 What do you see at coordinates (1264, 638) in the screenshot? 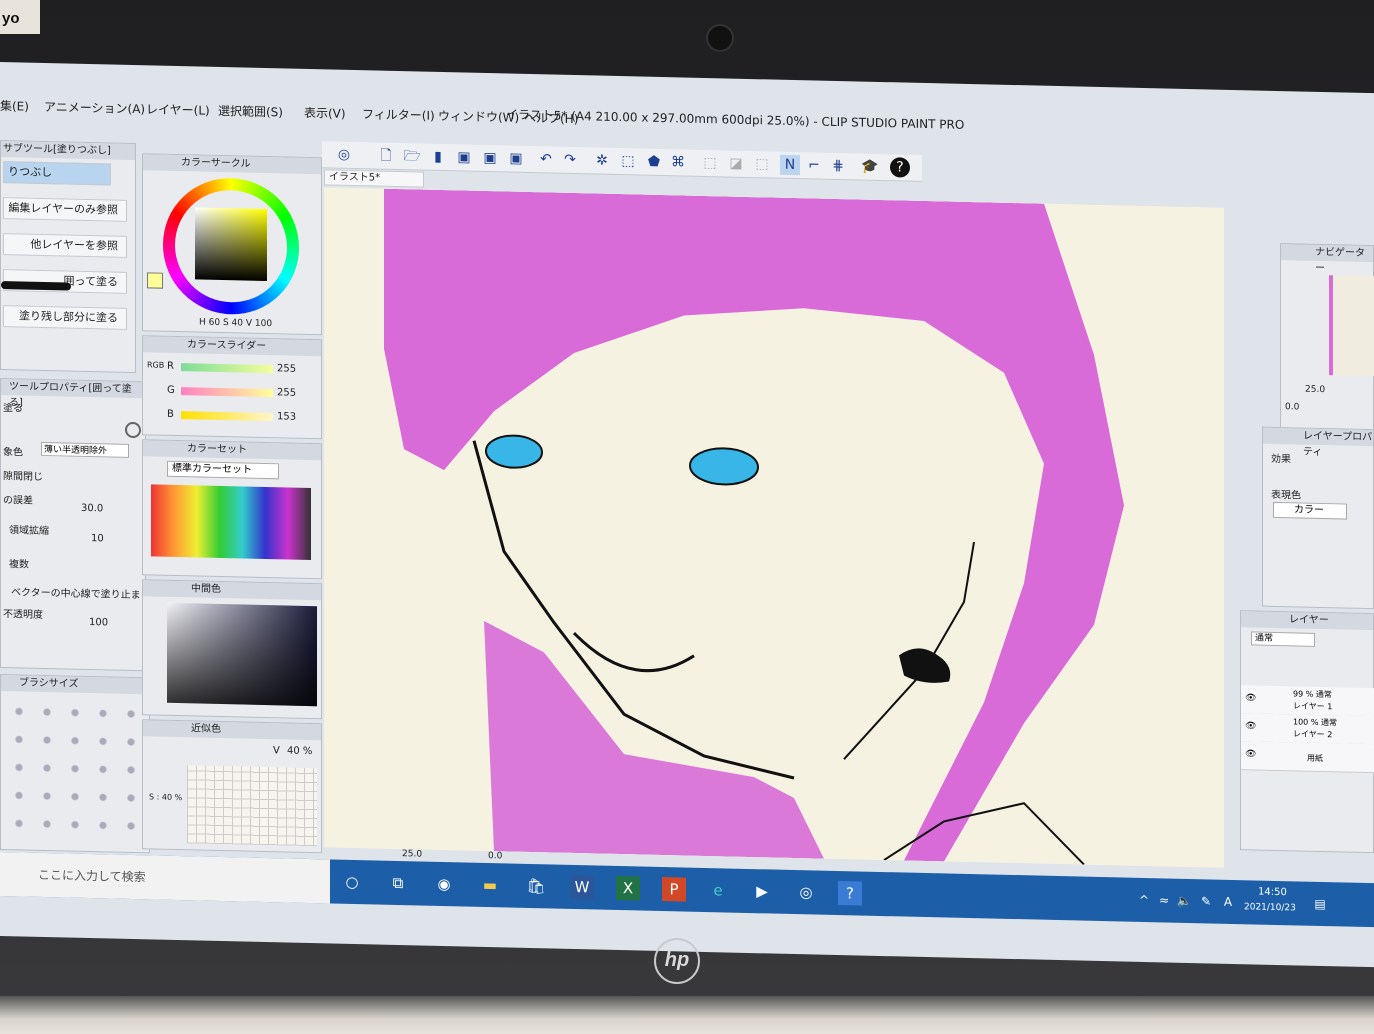
I see `blend-mode-value: 通常` at bounding box center [1264, 638].